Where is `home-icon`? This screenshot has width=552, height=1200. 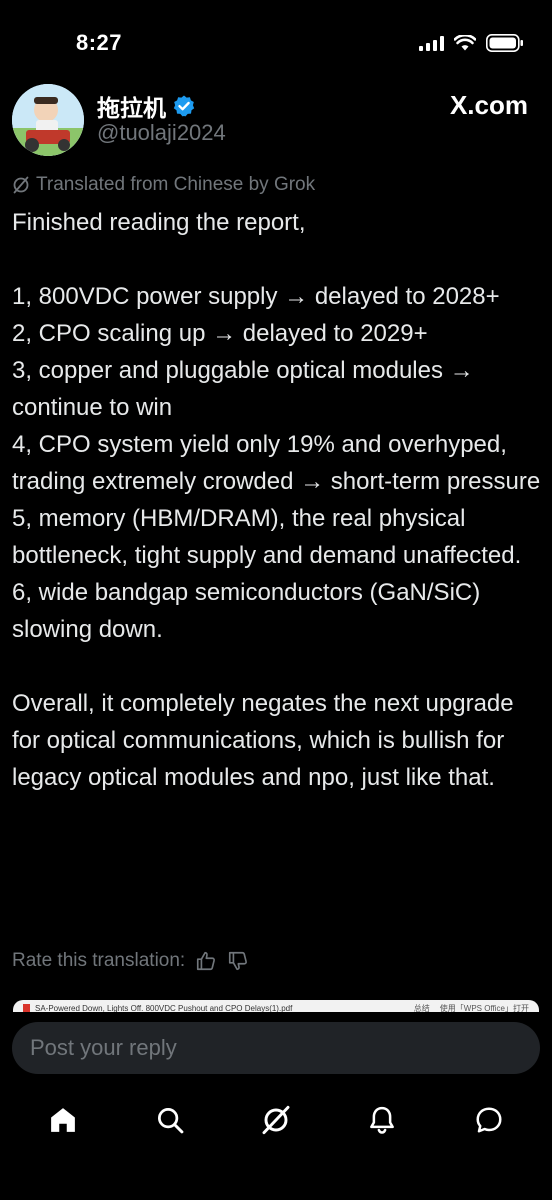
home-icon is located at coordinates (63, 1120).